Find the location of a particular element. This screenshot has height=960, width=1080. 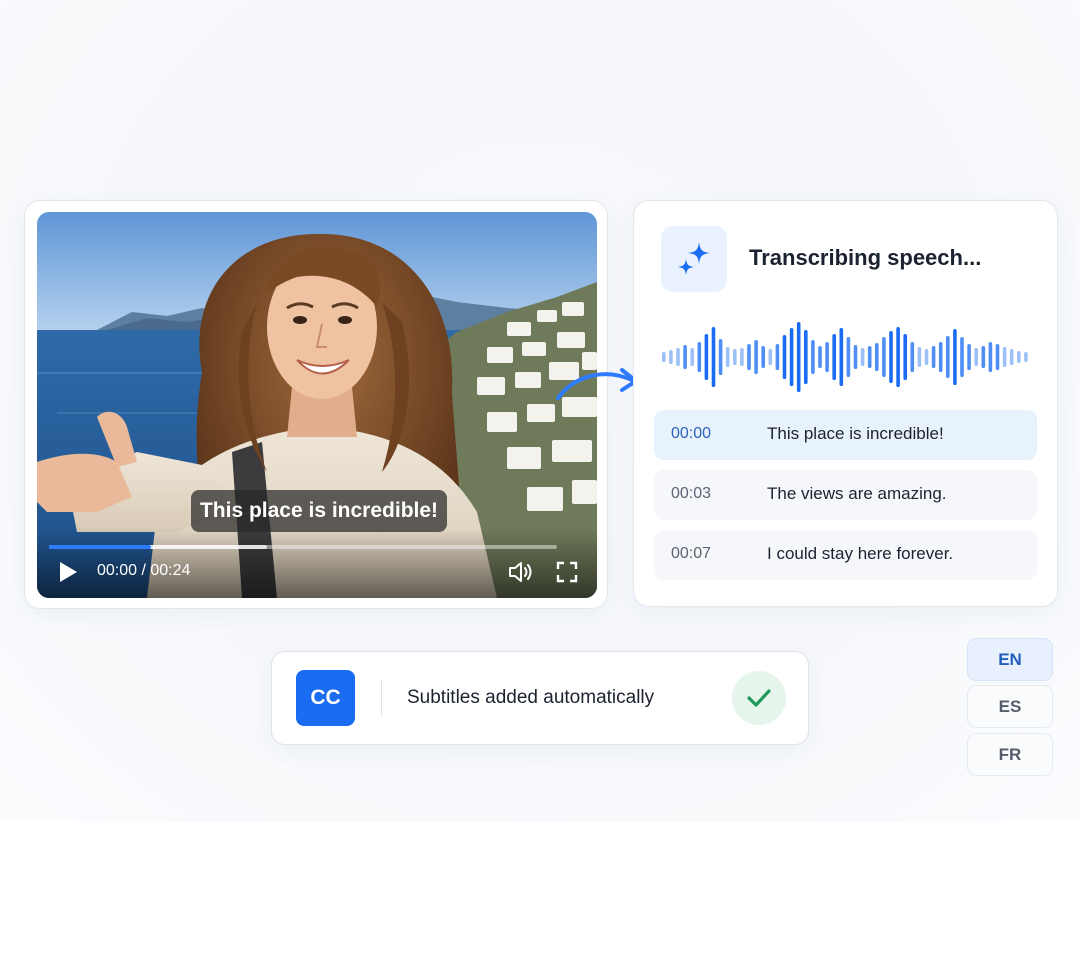

language-option-fr: FR is located at coordinates (1010, 754).